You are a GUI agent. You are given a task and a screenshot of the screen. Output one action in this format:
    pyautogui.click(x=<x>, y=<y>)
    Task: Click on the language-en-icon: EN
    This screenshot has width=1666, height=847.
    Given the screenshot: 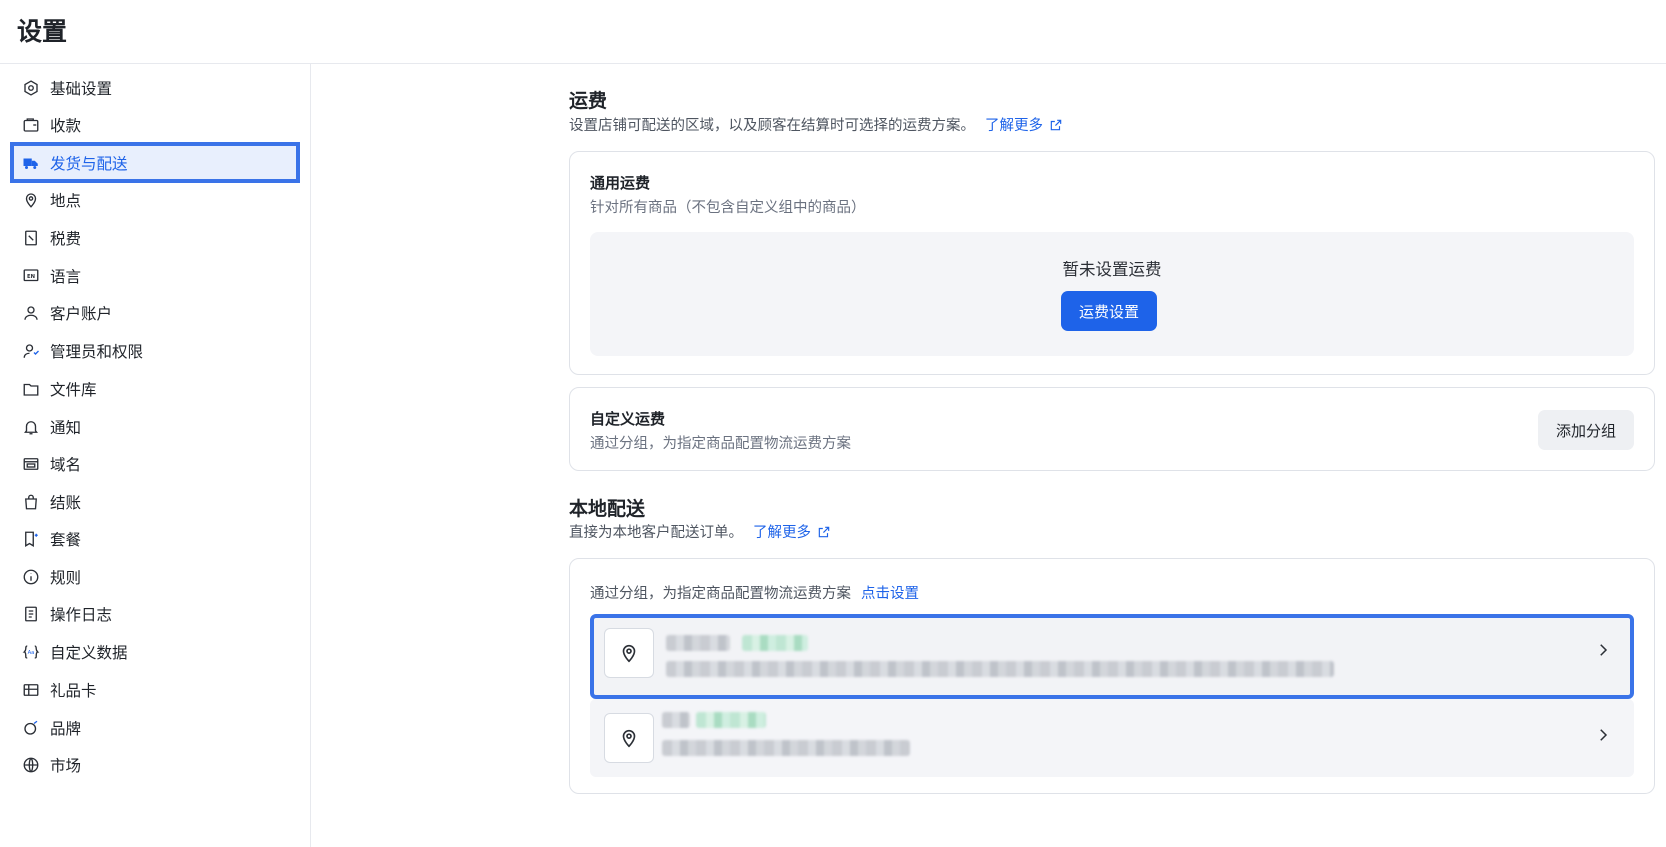 What is the action you would take?
    pyautogui.click(x=31, y=276)
    